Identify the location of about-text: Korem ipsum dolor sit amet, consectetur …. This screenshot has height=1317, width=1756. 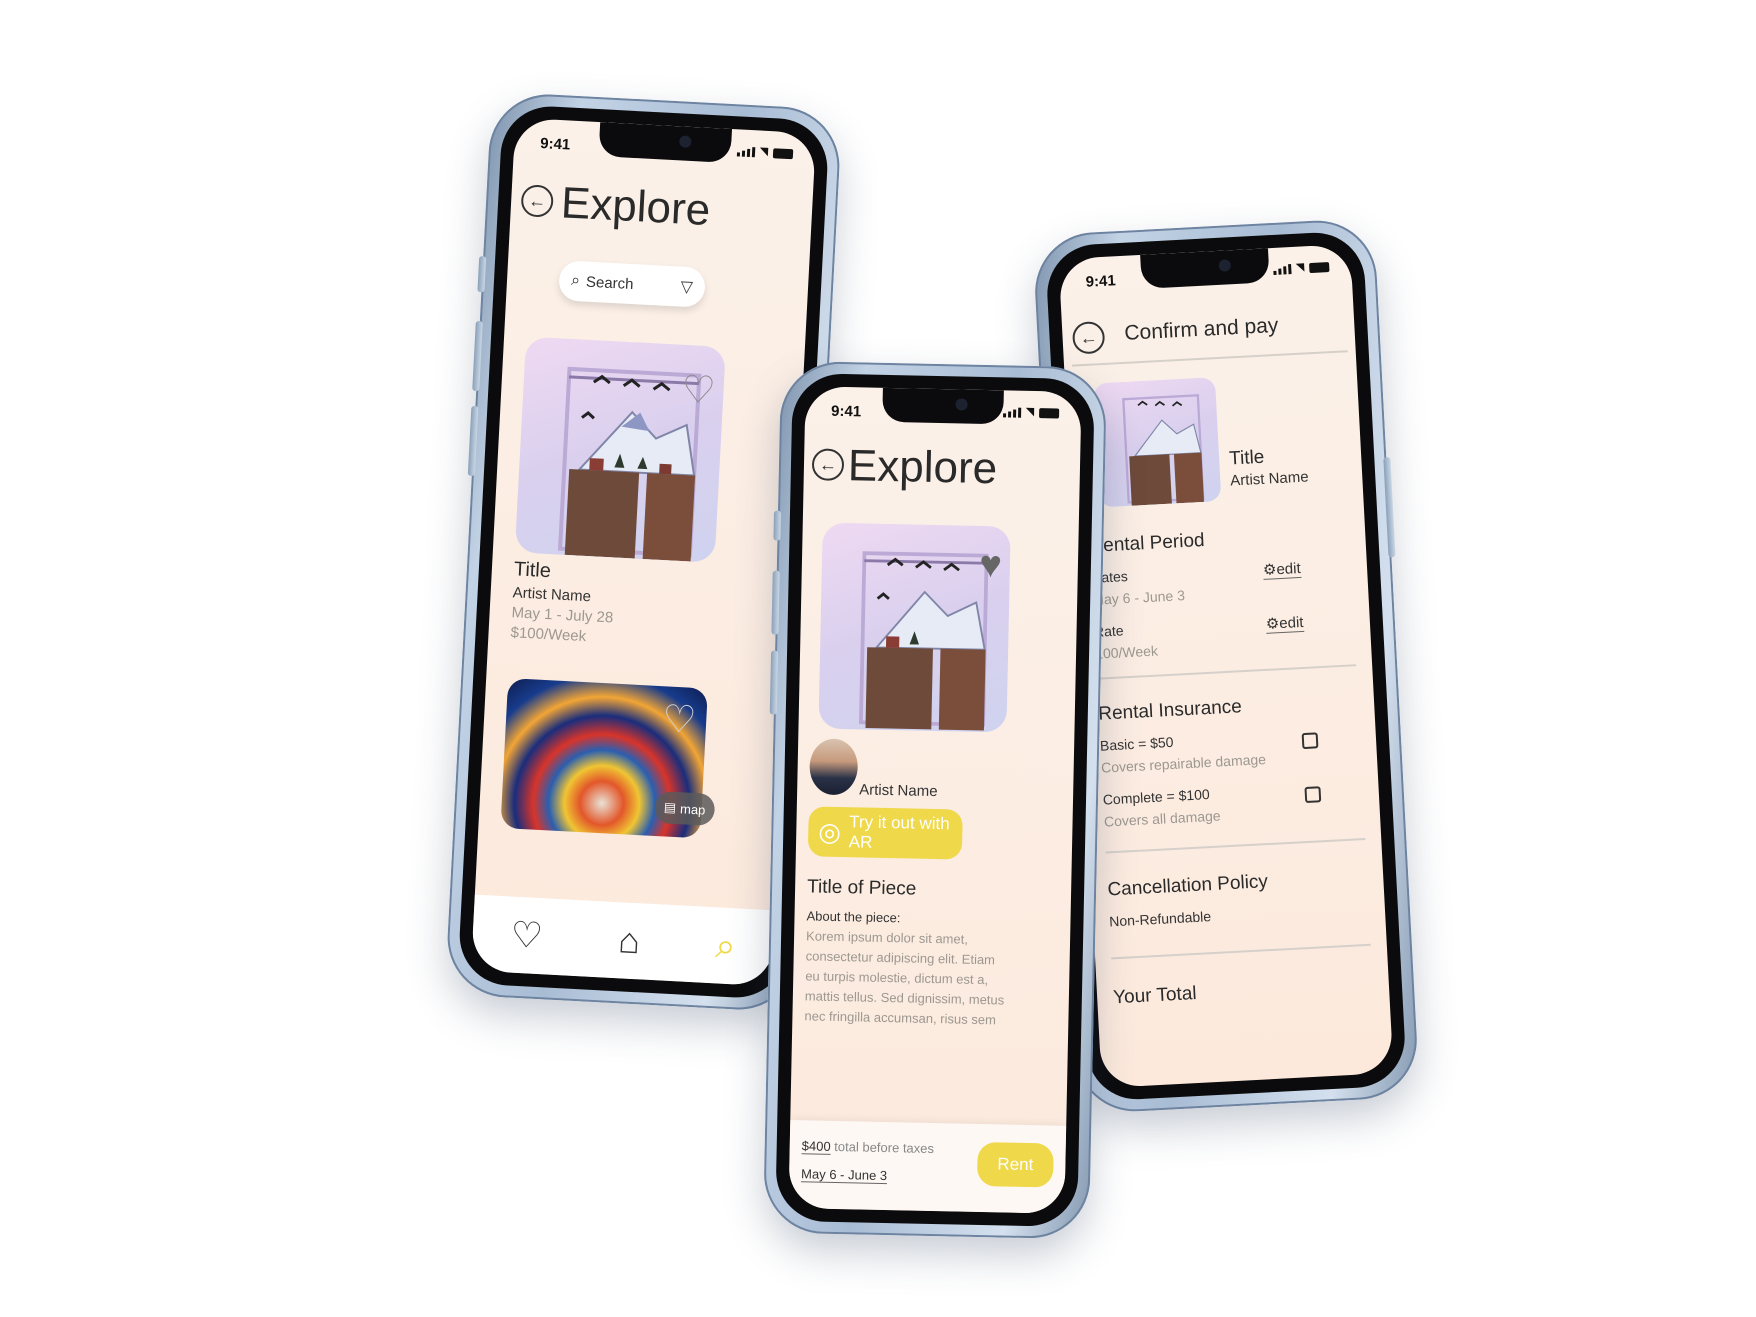
(904, 979).